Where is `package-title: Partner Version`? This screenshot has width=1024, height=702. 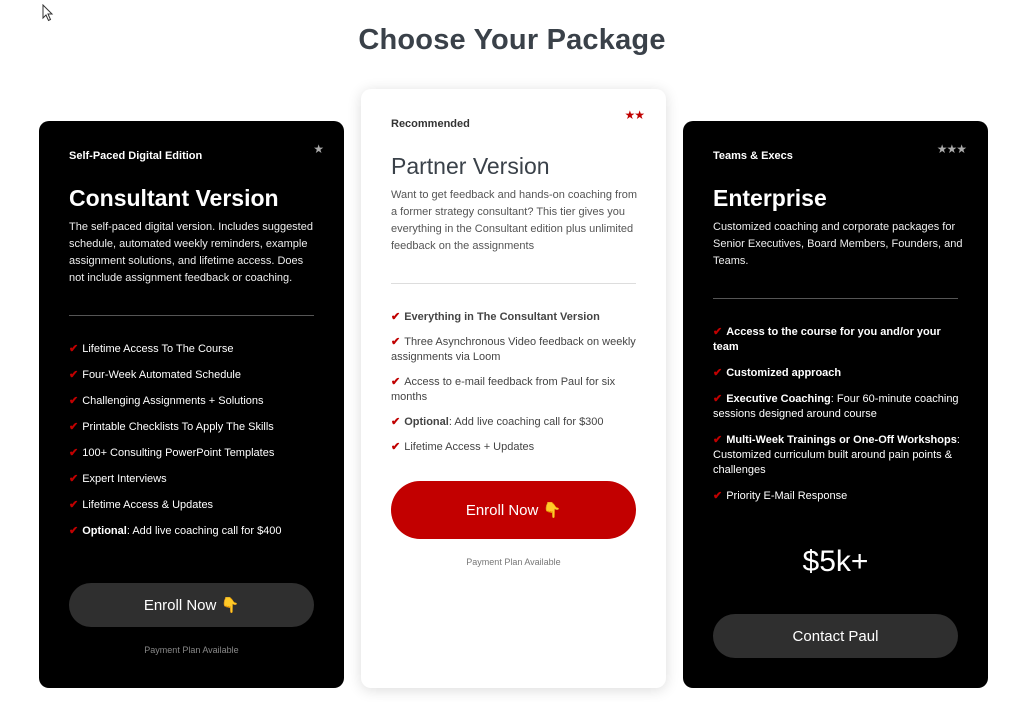
package-title: Partner Version is located at coordinates (470, 166).